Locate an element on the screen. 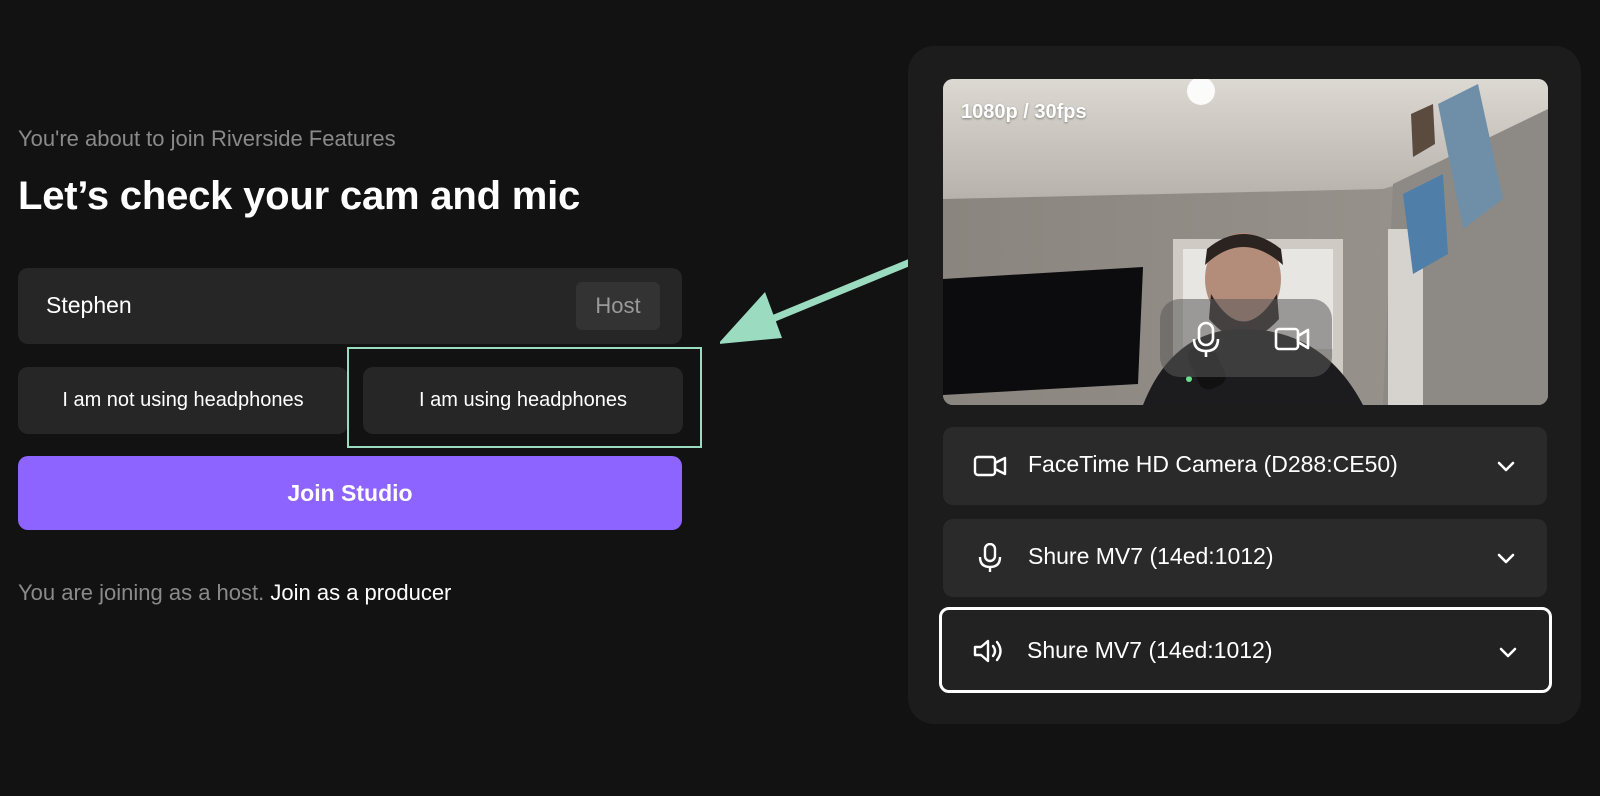  name-value: Stephen is located at coordinates (89, 305).